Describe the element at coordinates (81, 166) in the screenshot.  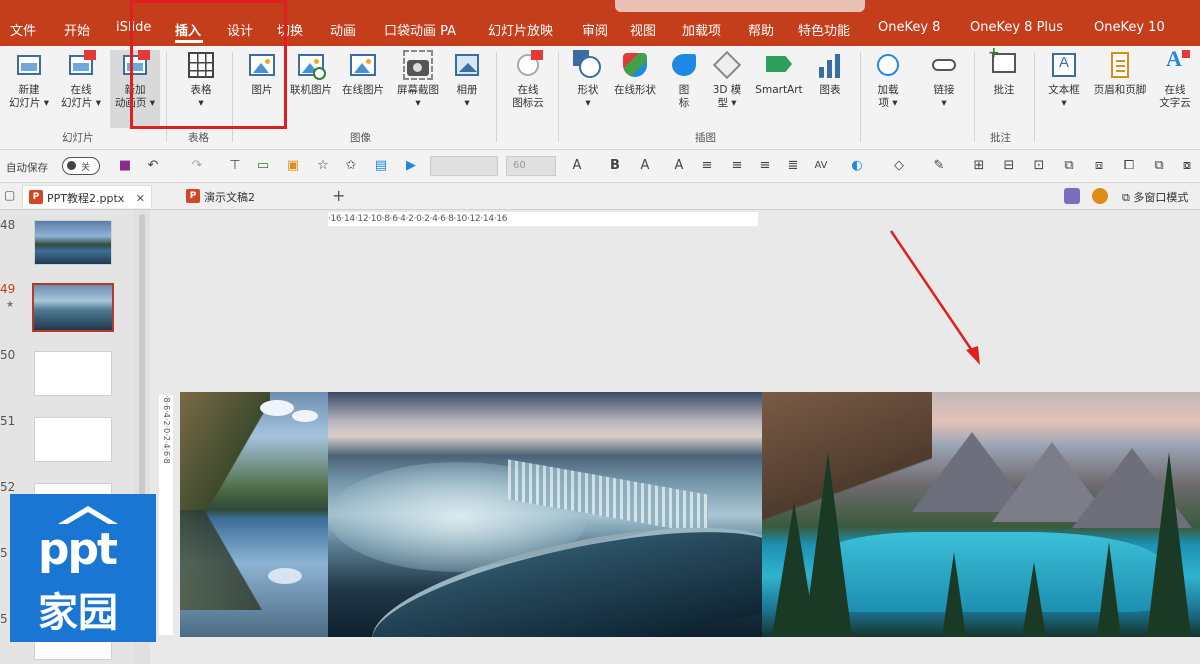
I see `autosave-toggle: 关` at that location.